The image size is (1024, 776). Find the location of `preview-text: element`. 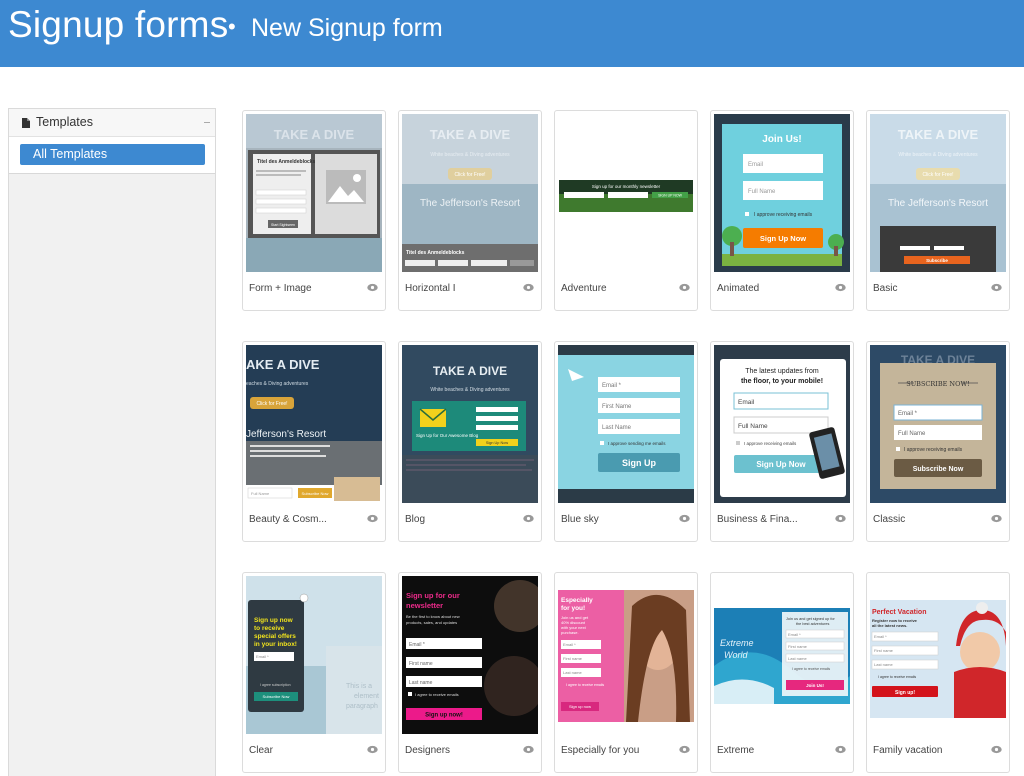

preview-text: element is located at coordinates (366, 696).